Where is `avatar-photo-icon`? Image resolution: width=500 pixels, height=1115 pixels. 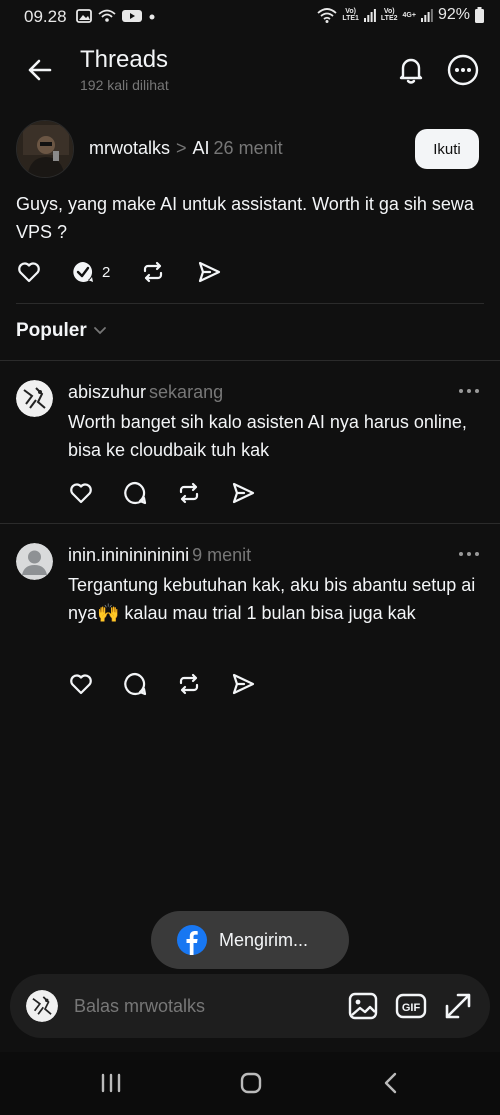 avatar-photo-icon is located at coordinates (45, 149).